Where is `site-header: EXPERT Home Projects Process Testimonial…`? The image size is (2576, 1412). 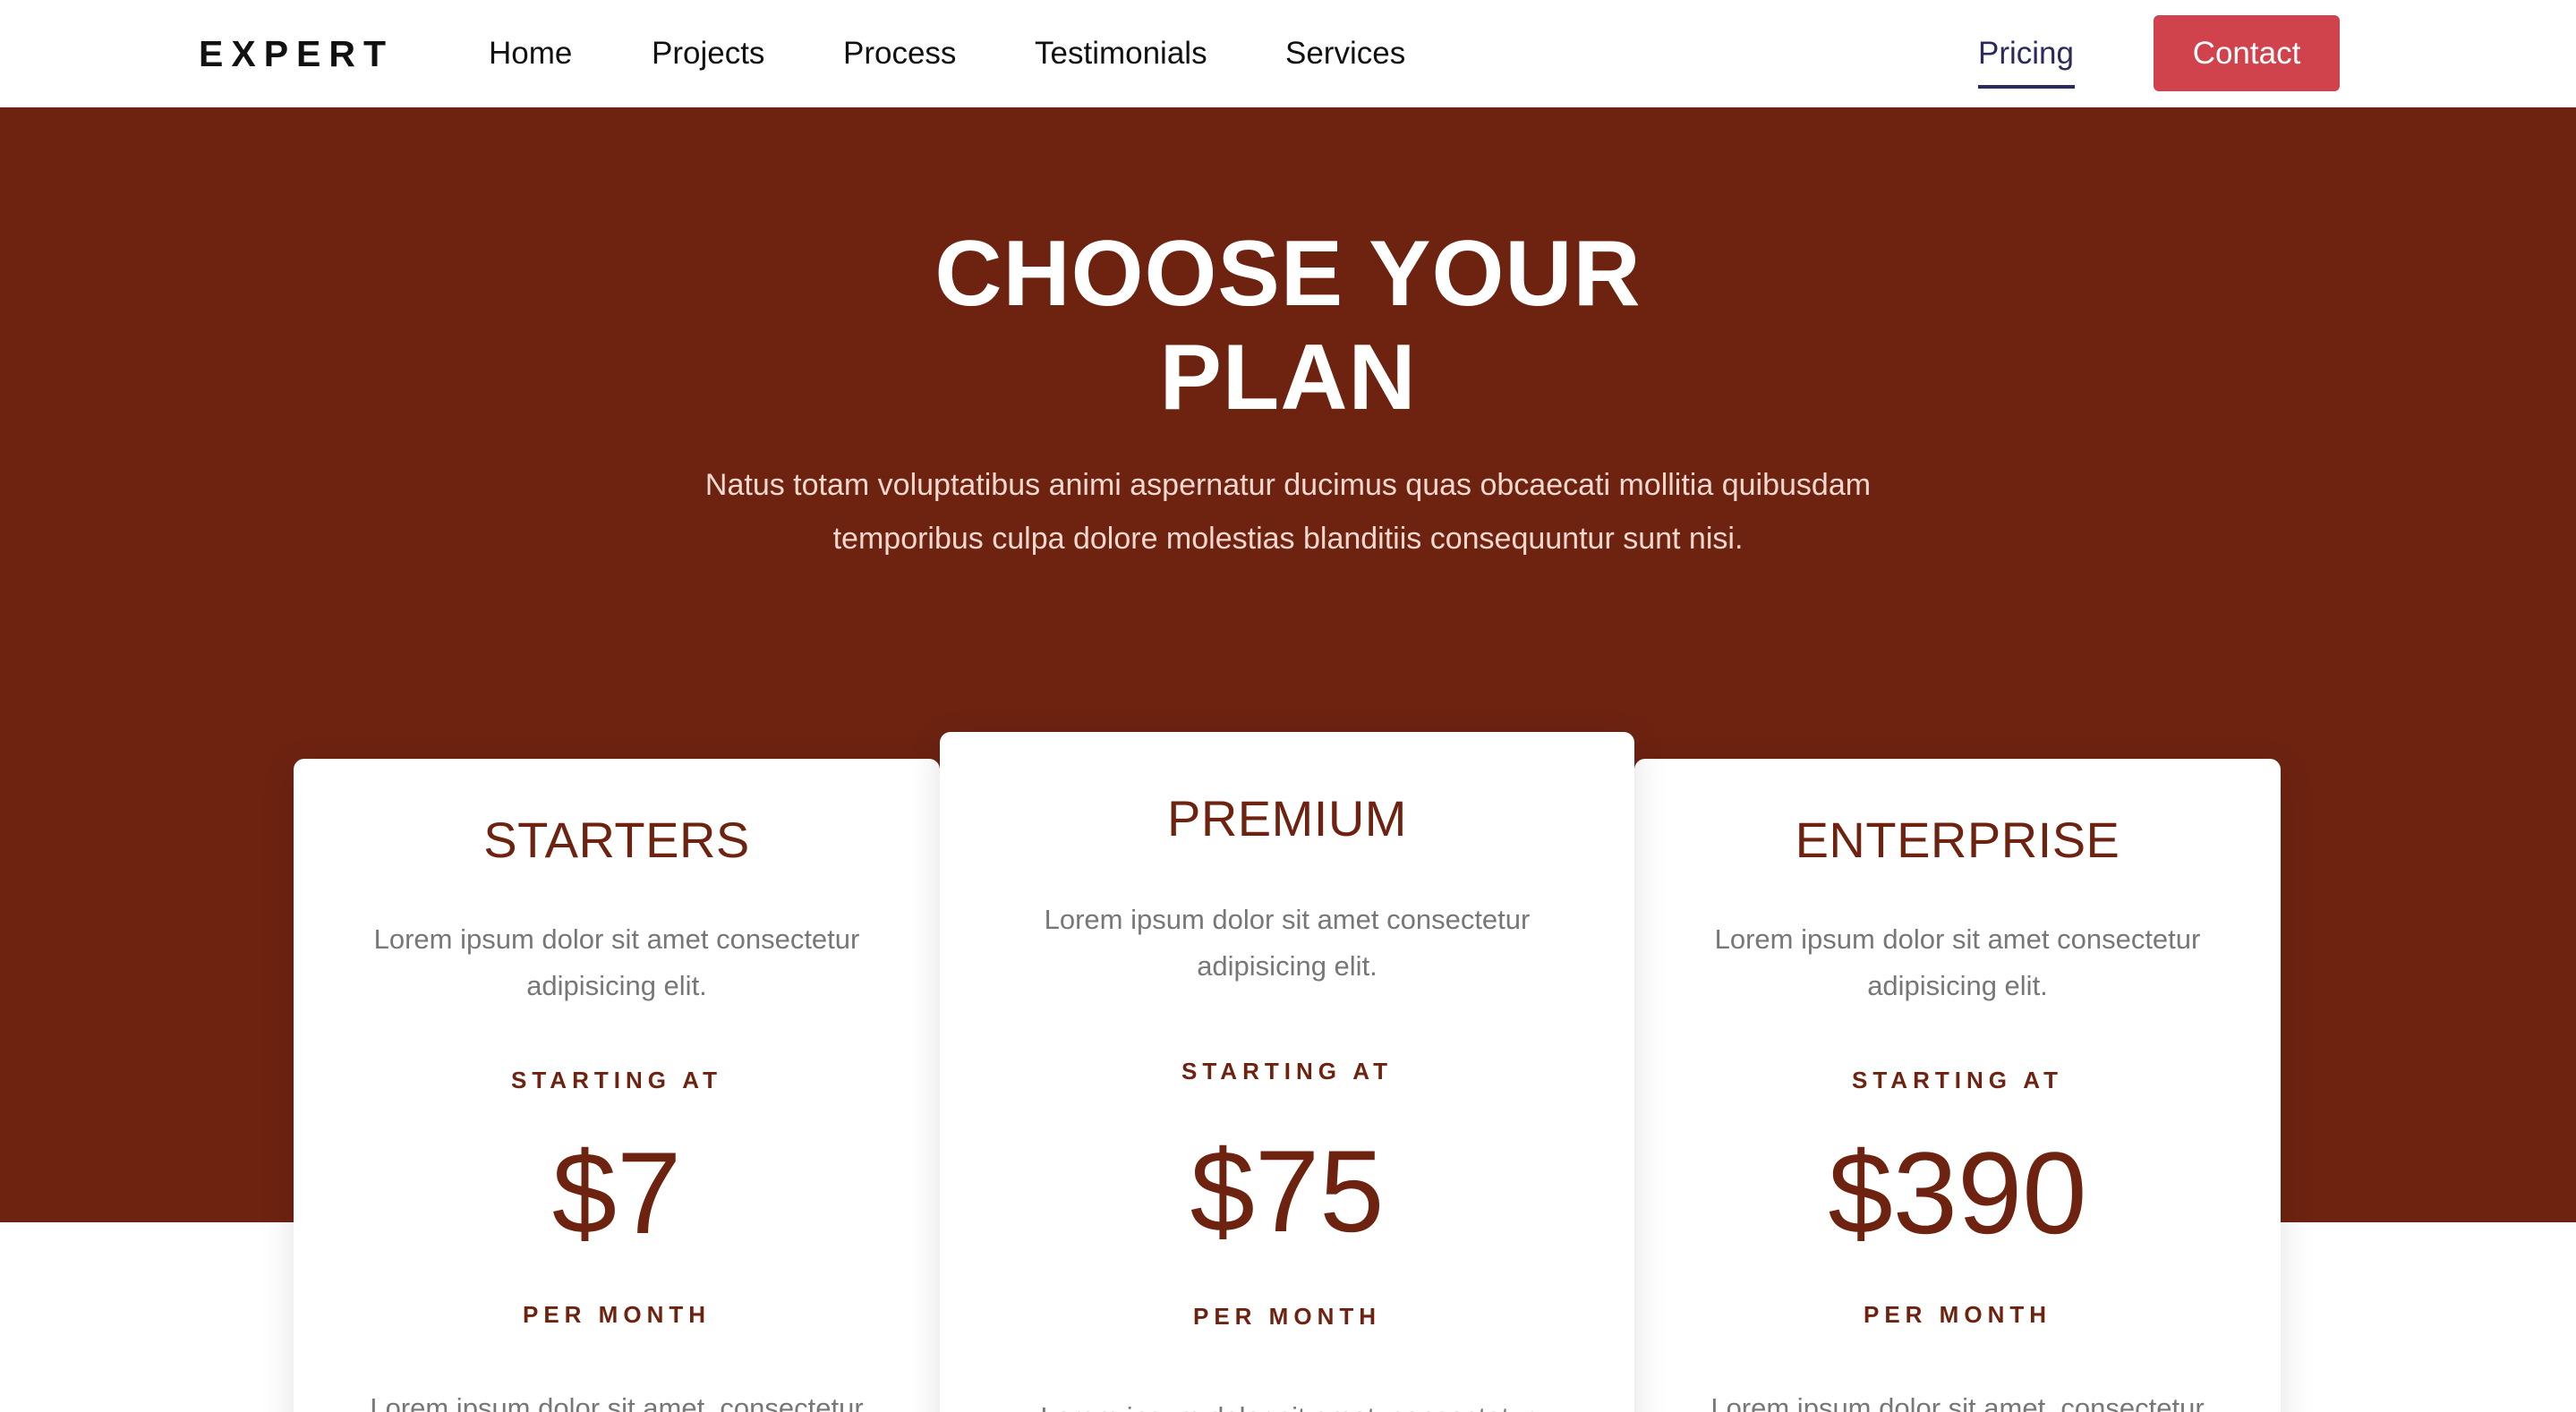 site-header: EXPERT Home Projects Process Testimonial… is located at coordinates (1288, 54).